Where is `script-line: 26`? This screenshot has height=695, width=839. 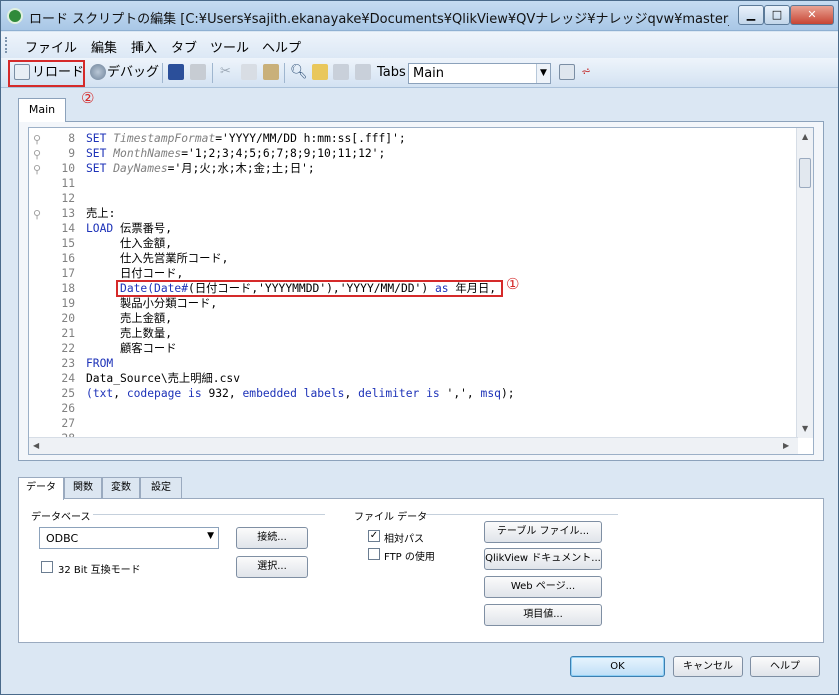 script-line: 26 is located at coordinates (412, 408).